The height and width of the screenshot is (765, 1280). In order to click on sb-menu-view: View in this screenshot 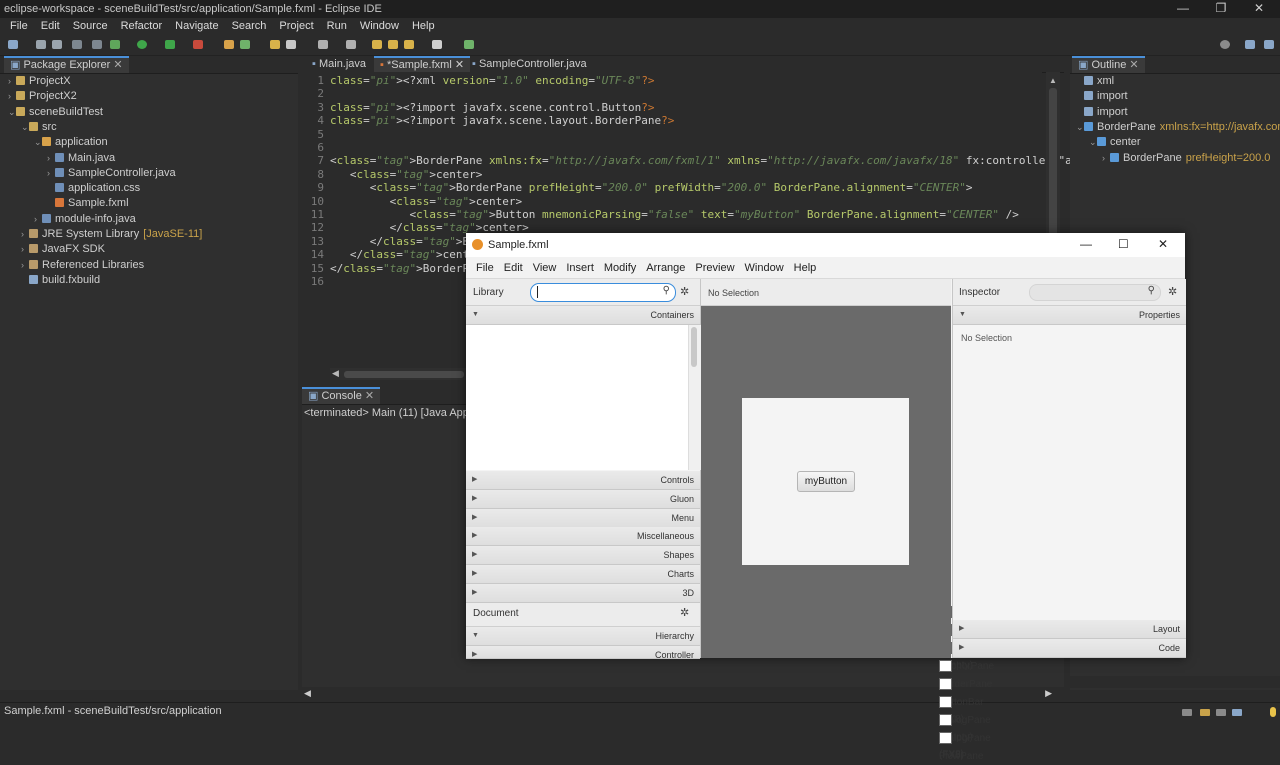, I will do `click(545, 268)`.